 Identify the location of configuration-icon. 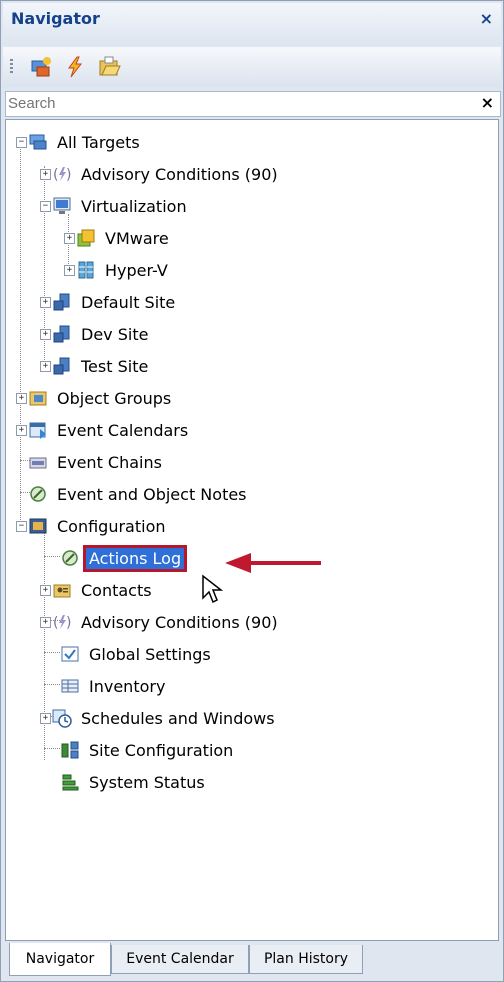
(38, 526).